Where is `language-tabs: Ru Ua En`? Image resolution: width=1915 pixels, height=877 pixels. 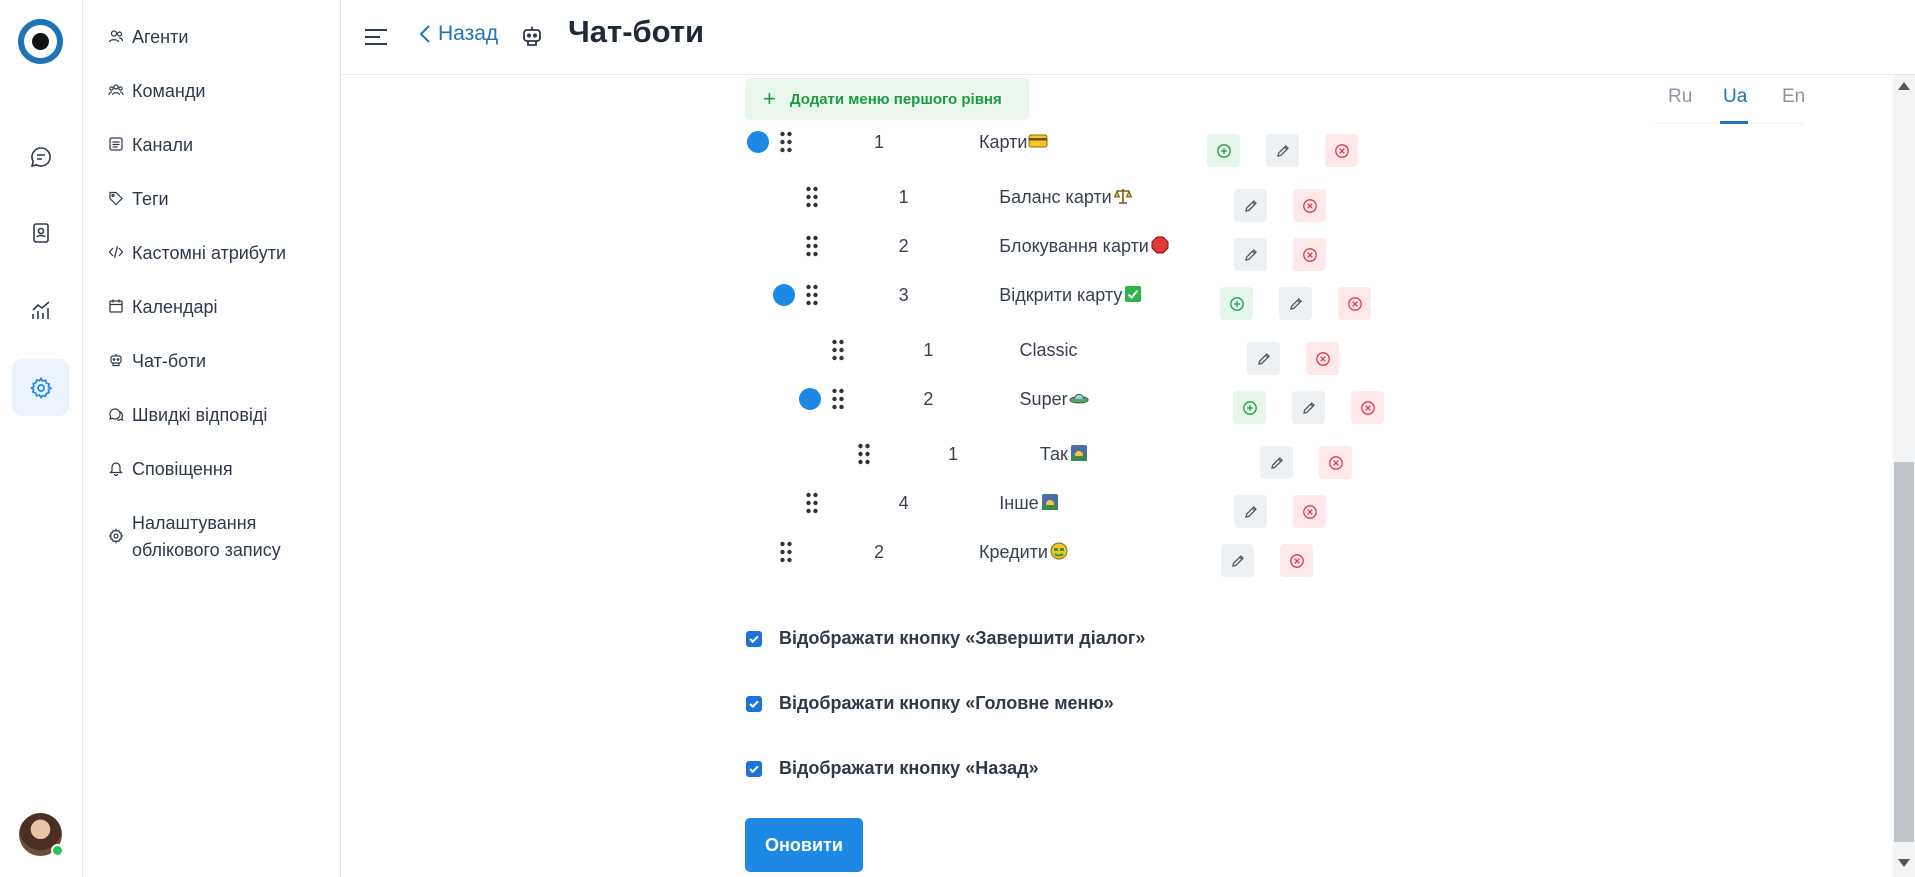
language-tabs: Ru Ua En is located at coordinates (1729, 101).